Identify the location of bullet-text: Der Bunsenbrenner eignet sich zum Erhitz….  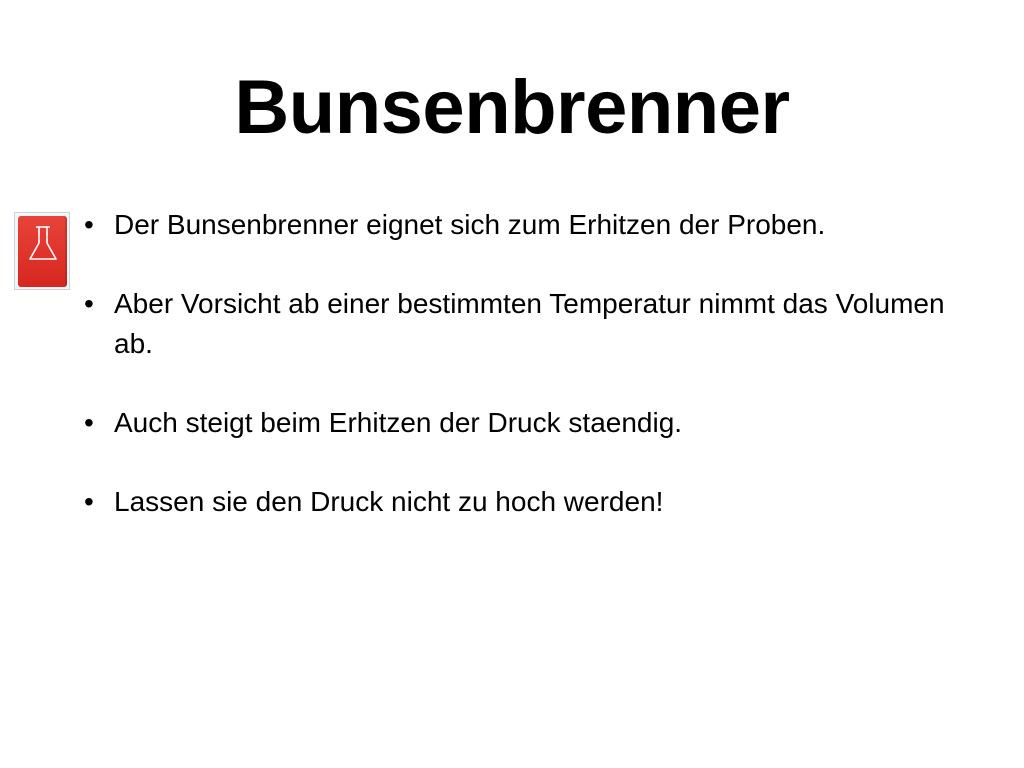
(470, 224).